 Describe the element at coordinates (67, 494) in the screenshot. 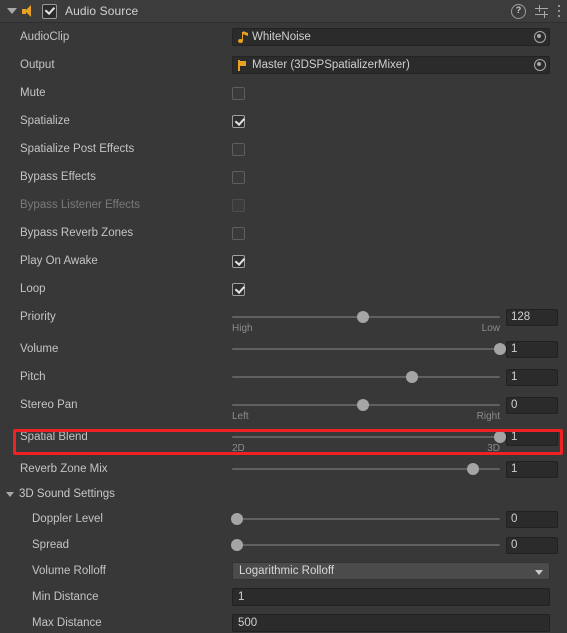

I see `section-title: 3D Sound Settings` at that location.